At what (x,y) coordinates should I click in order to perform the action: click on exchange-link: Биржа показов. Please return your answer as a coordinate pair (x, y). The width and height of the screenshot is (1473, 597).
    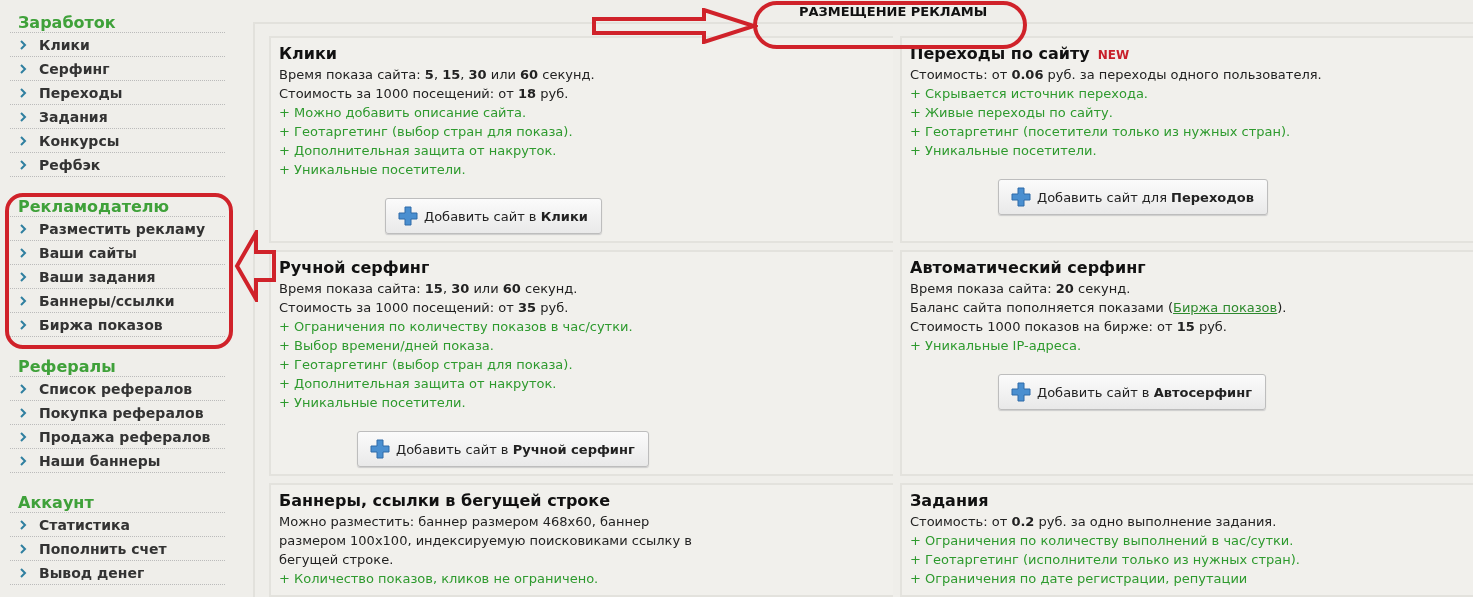
    Looking at the image, I should click on (1225, 307).